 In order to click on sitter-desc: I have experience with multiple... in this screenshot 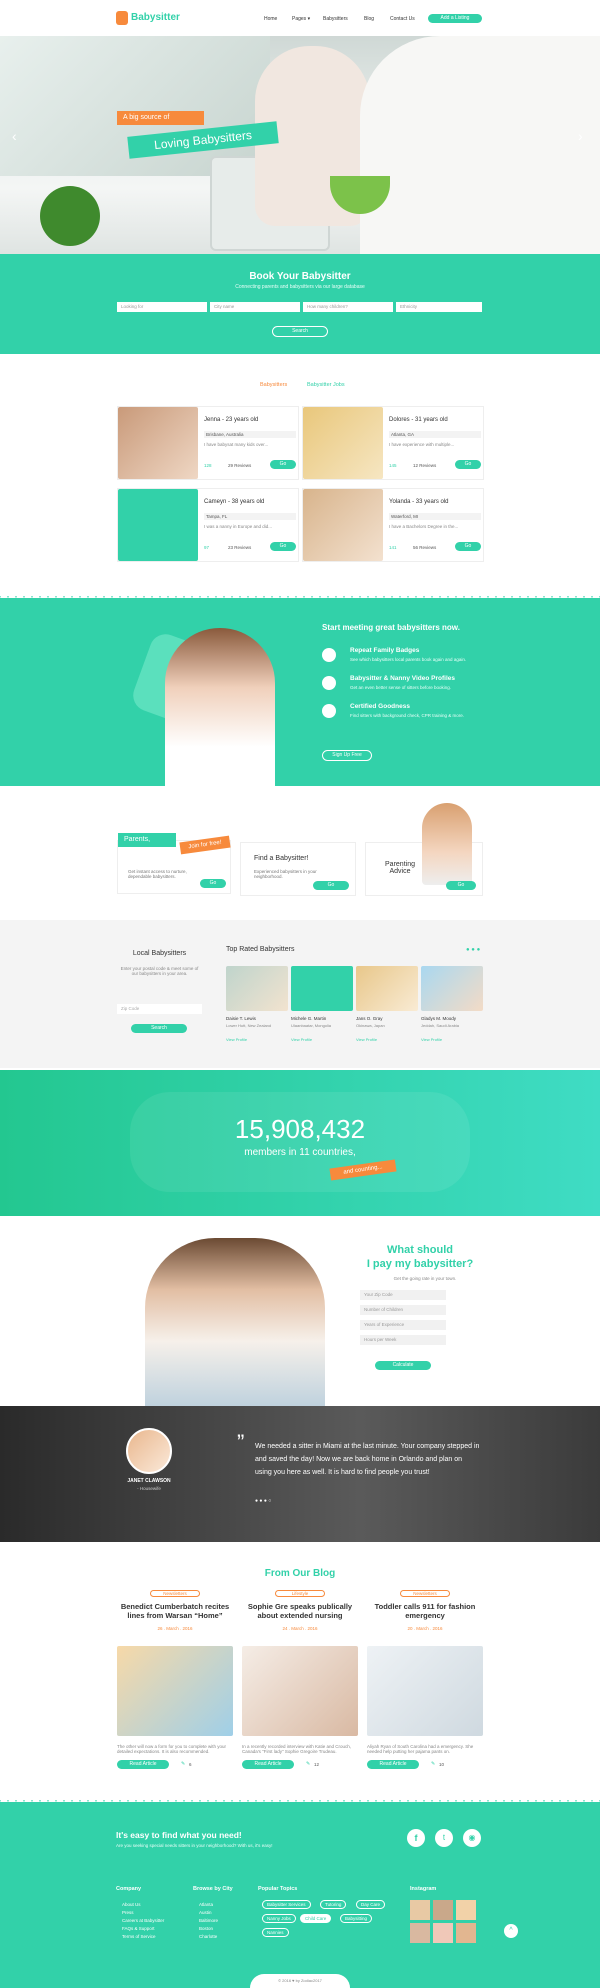, I will do `click(422, 444)`.